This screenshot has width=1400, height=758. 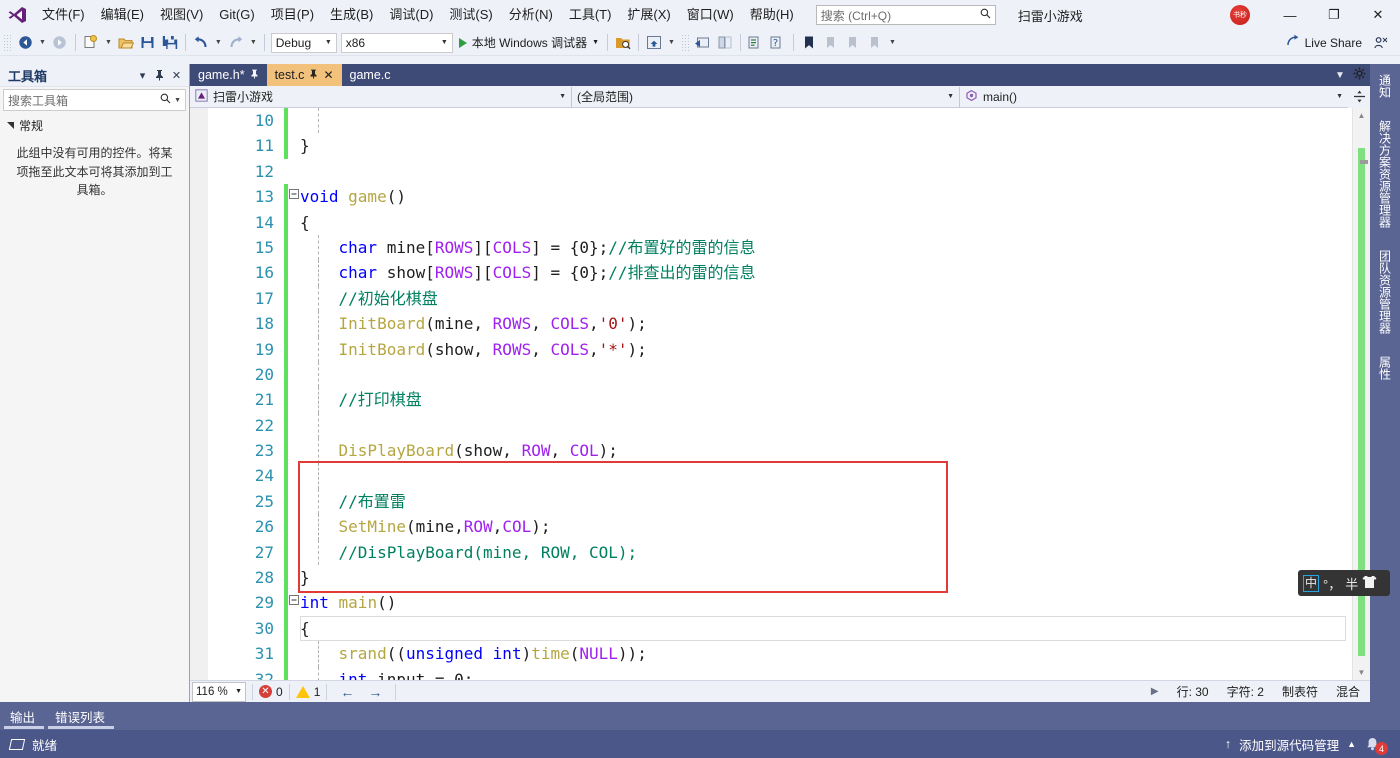 I want to click on dock-tab-notifications: 通知, so click(x=1385, y=86).